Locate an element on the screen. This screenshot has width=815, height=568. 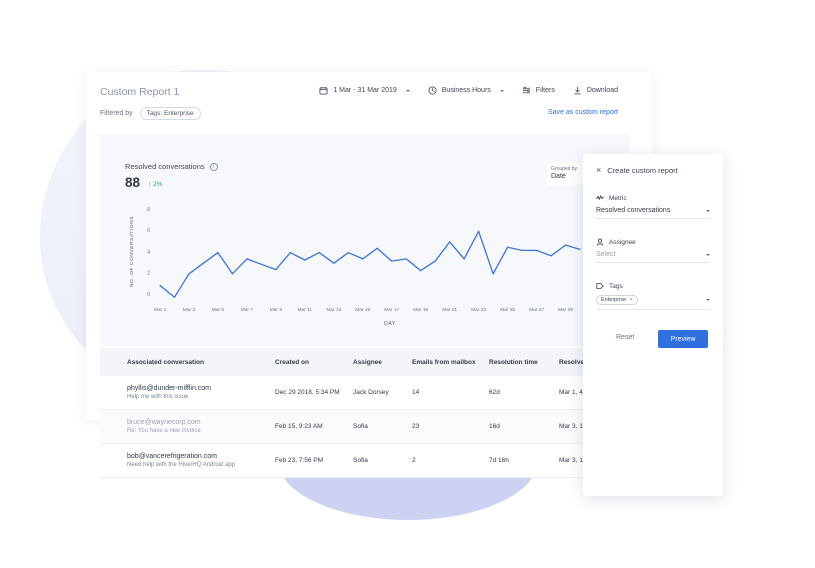
chevron-down-icon is located at coordinates (708, 210).